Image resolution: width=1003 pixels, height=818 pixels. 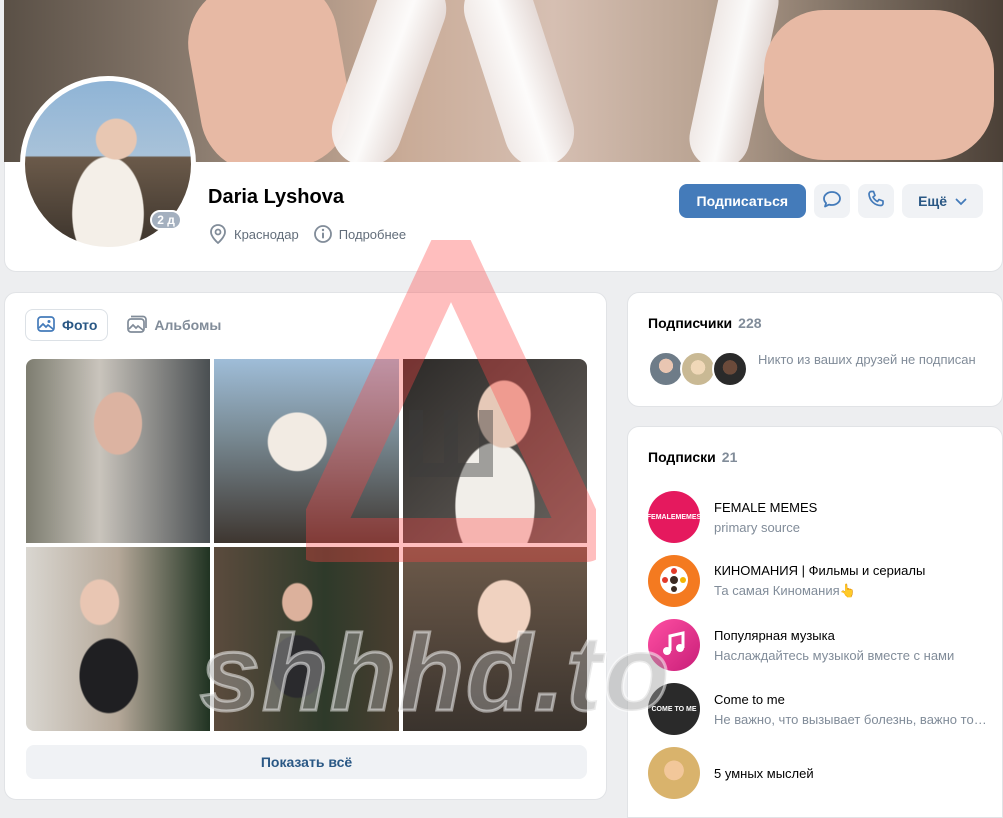 What do you see at coordinates (757, 527) in the screenshot?
I see `community-description: primary source` at bounding box center [757, 527].